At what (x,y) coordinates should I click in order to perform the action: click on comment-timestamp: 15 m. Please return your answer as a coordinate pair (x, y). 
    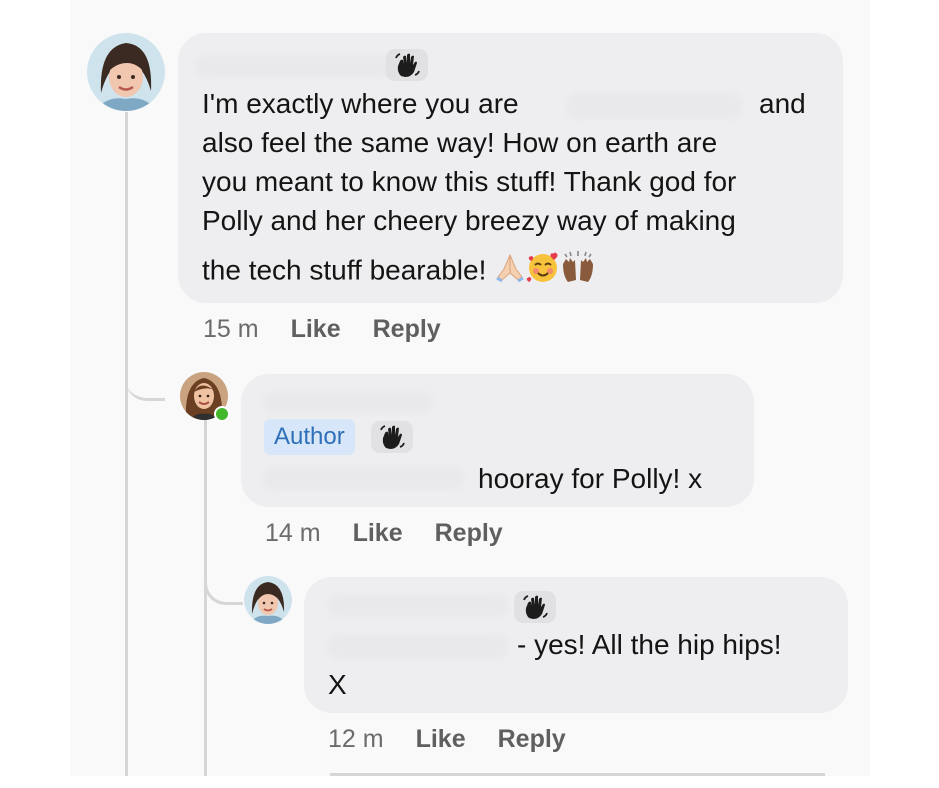
    Looking at the image, I should click on (231, 329).